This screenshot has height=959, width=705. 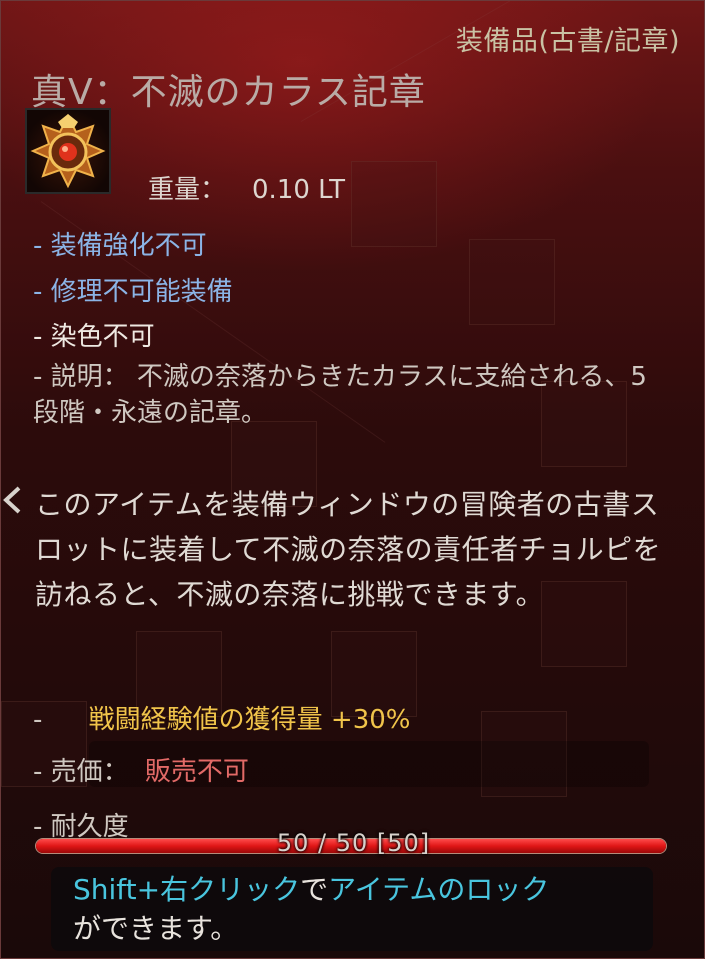 I want to click on crow-emblem-icon, so click(x=68, y=151).